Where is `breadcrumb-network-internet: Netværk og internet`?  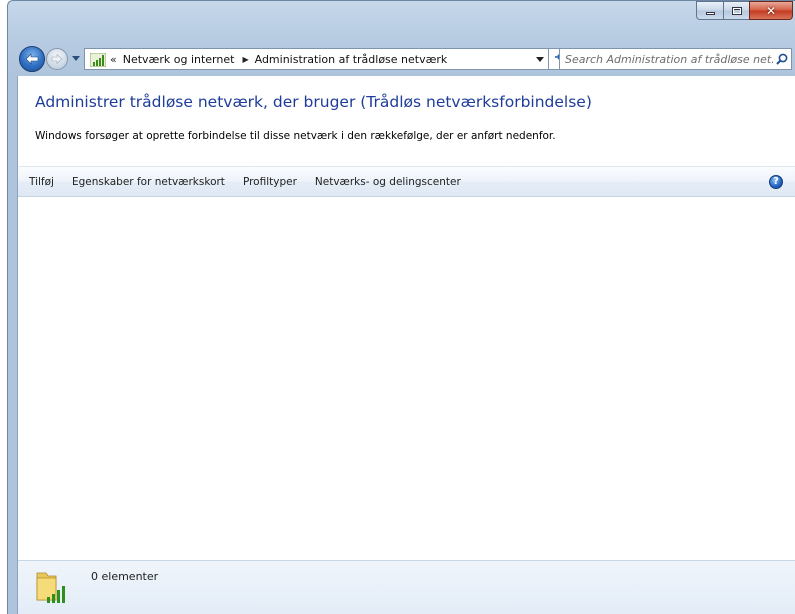 breadcrumb-network-internet: Netværk og internet is located at coordinates (179, 59).